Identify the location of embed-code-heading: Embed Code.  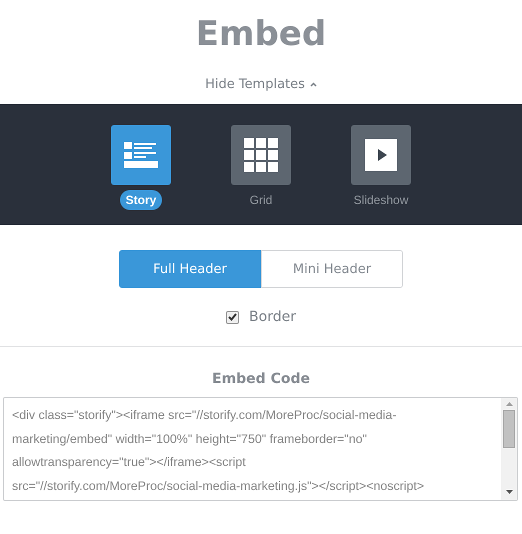
(261, 379).